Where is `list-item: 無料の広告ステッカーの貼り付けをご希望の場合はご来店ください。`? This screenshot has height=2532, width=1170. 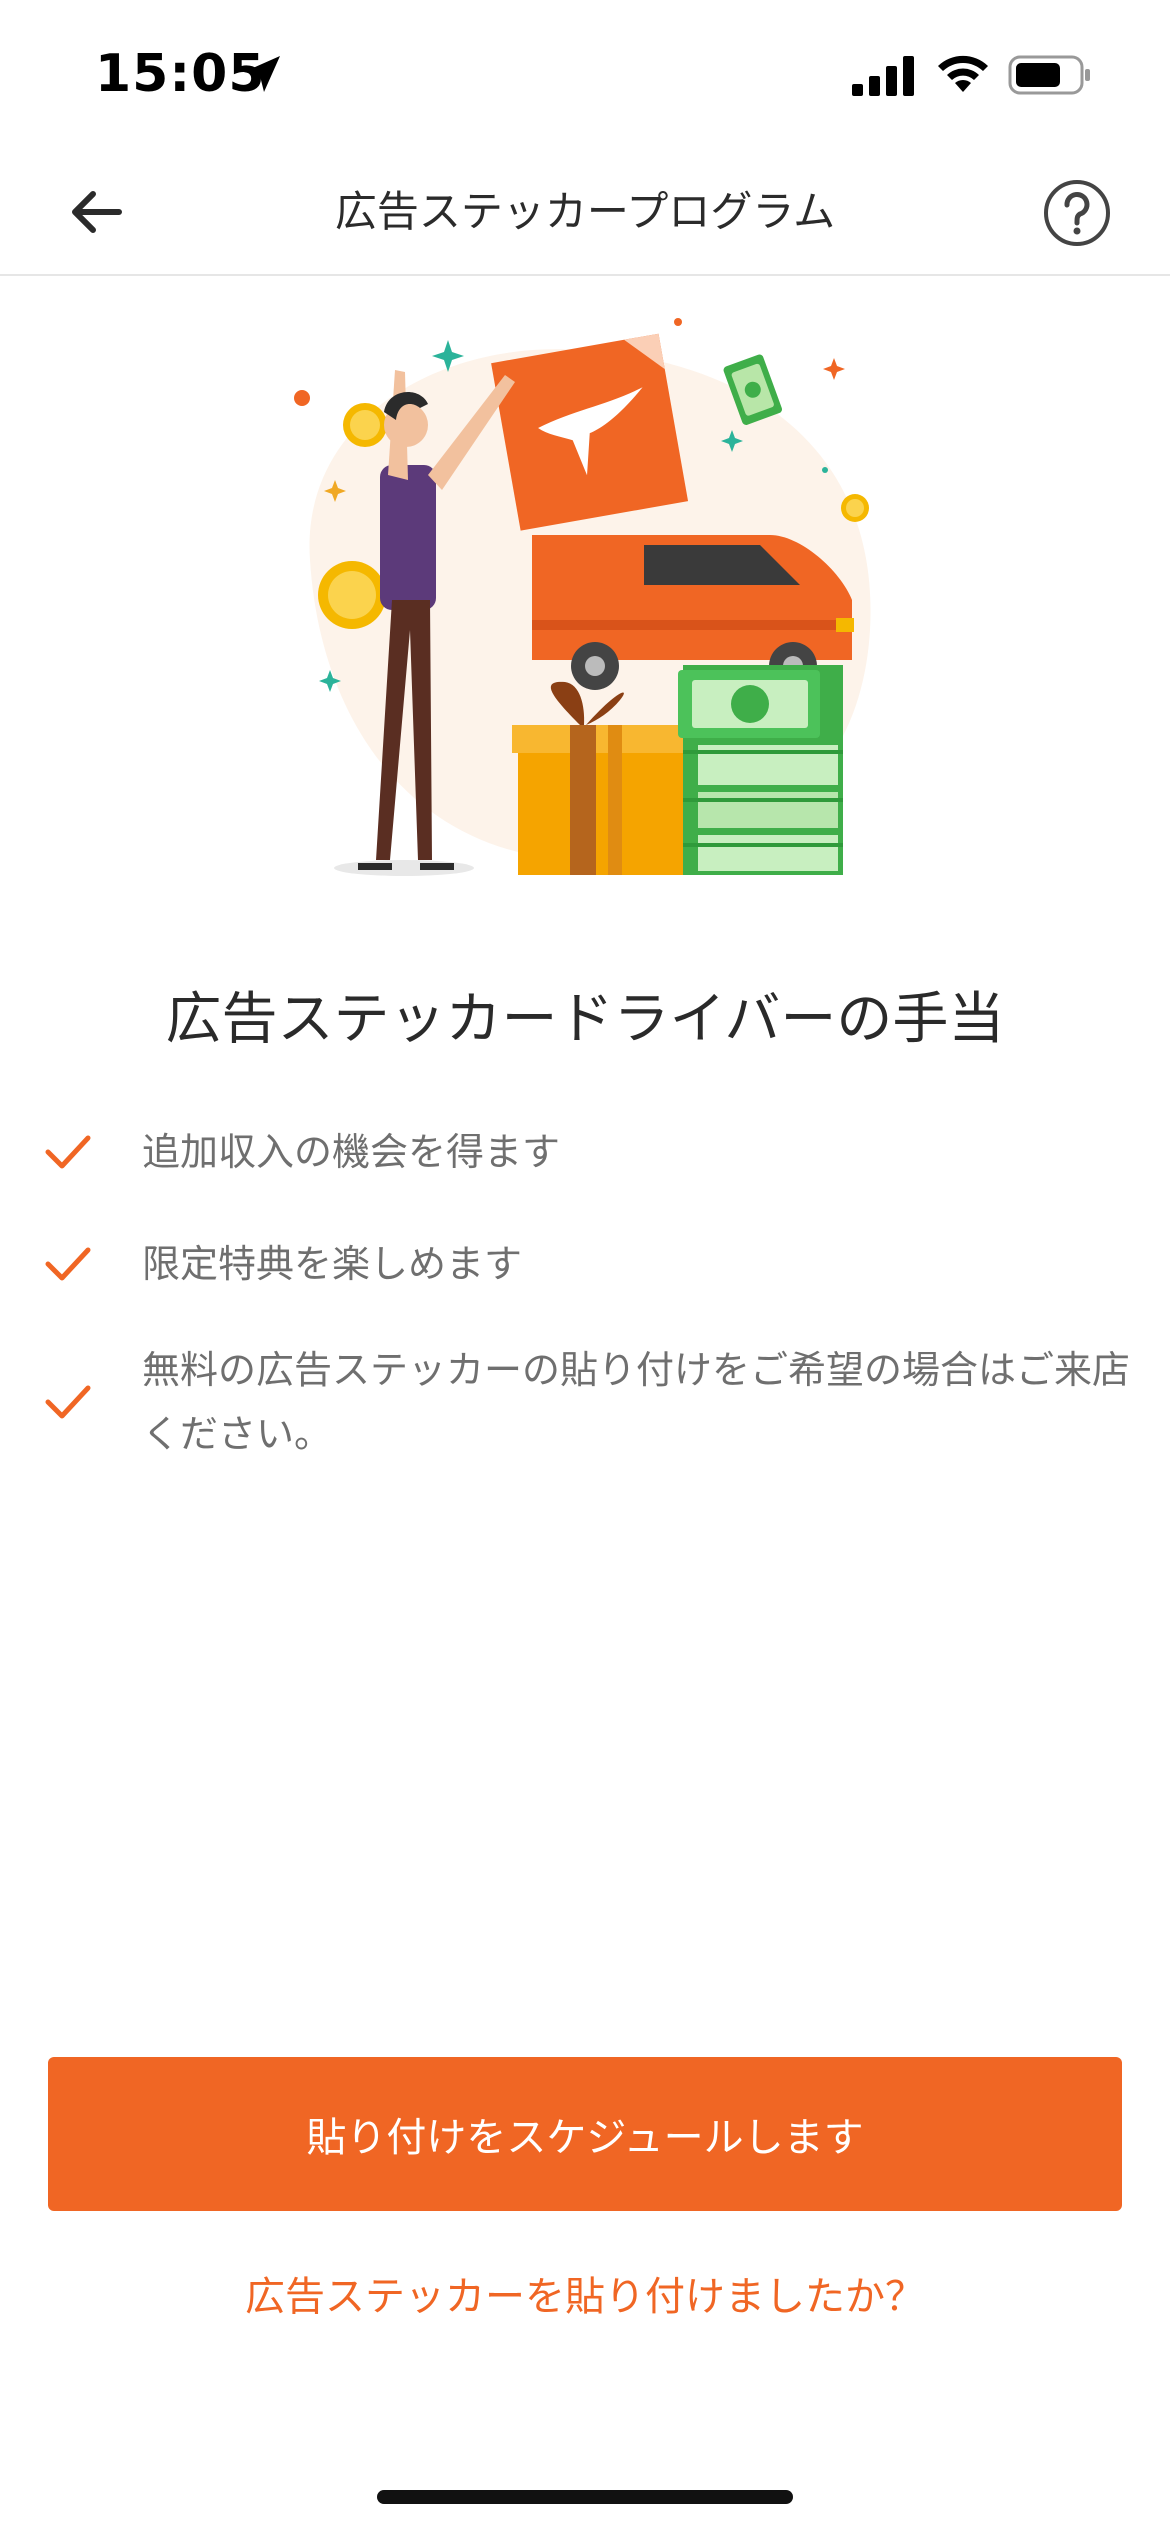 list-item: 無料の広告ステッカーの貼り付けをご希望の場合はご来店ください。 is located at coordinates (590, 1402).